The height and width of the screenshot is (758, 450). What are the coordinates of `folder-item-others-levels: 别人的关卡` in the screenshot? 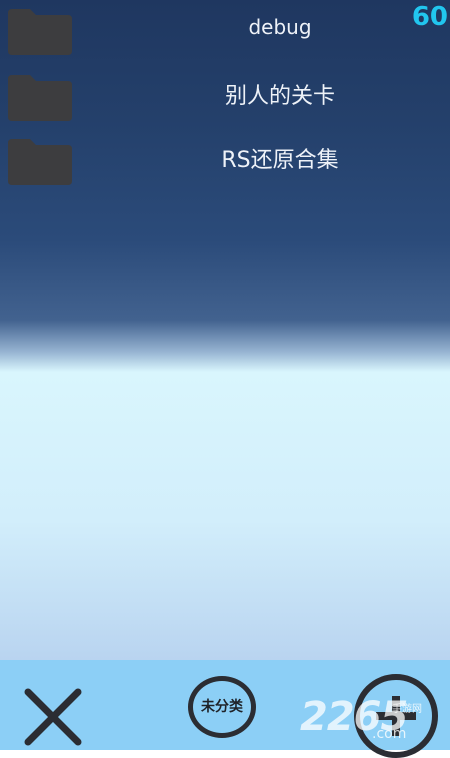 It's located at (225, 99).